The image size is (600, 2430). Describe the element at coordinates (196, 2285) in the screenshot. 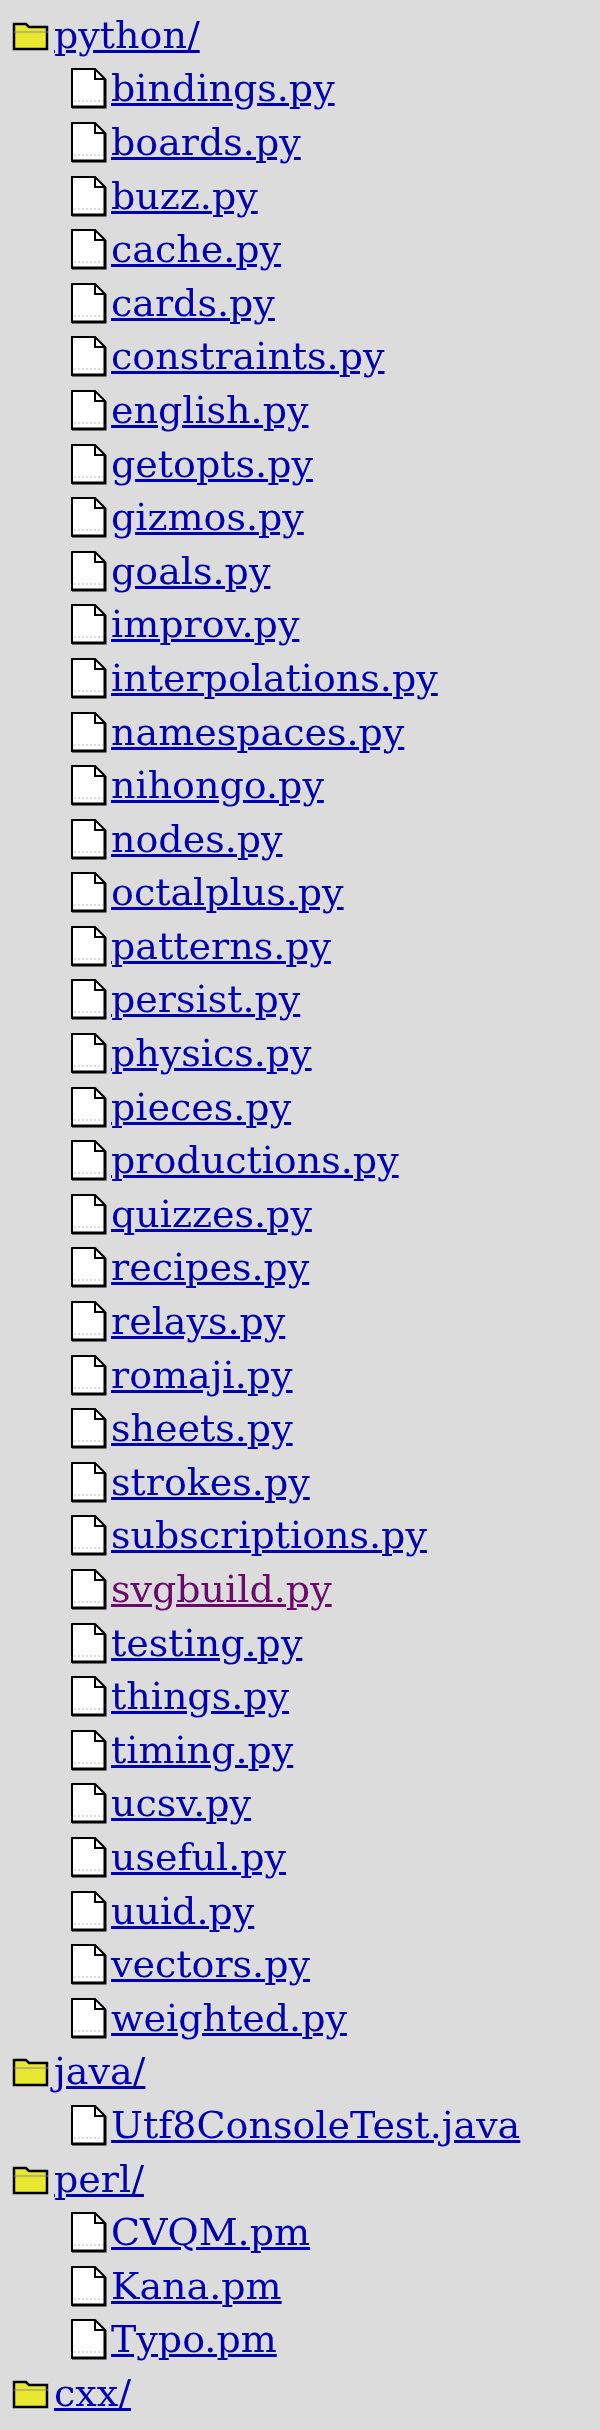

I see `file-link: Kana.pm` at that location.